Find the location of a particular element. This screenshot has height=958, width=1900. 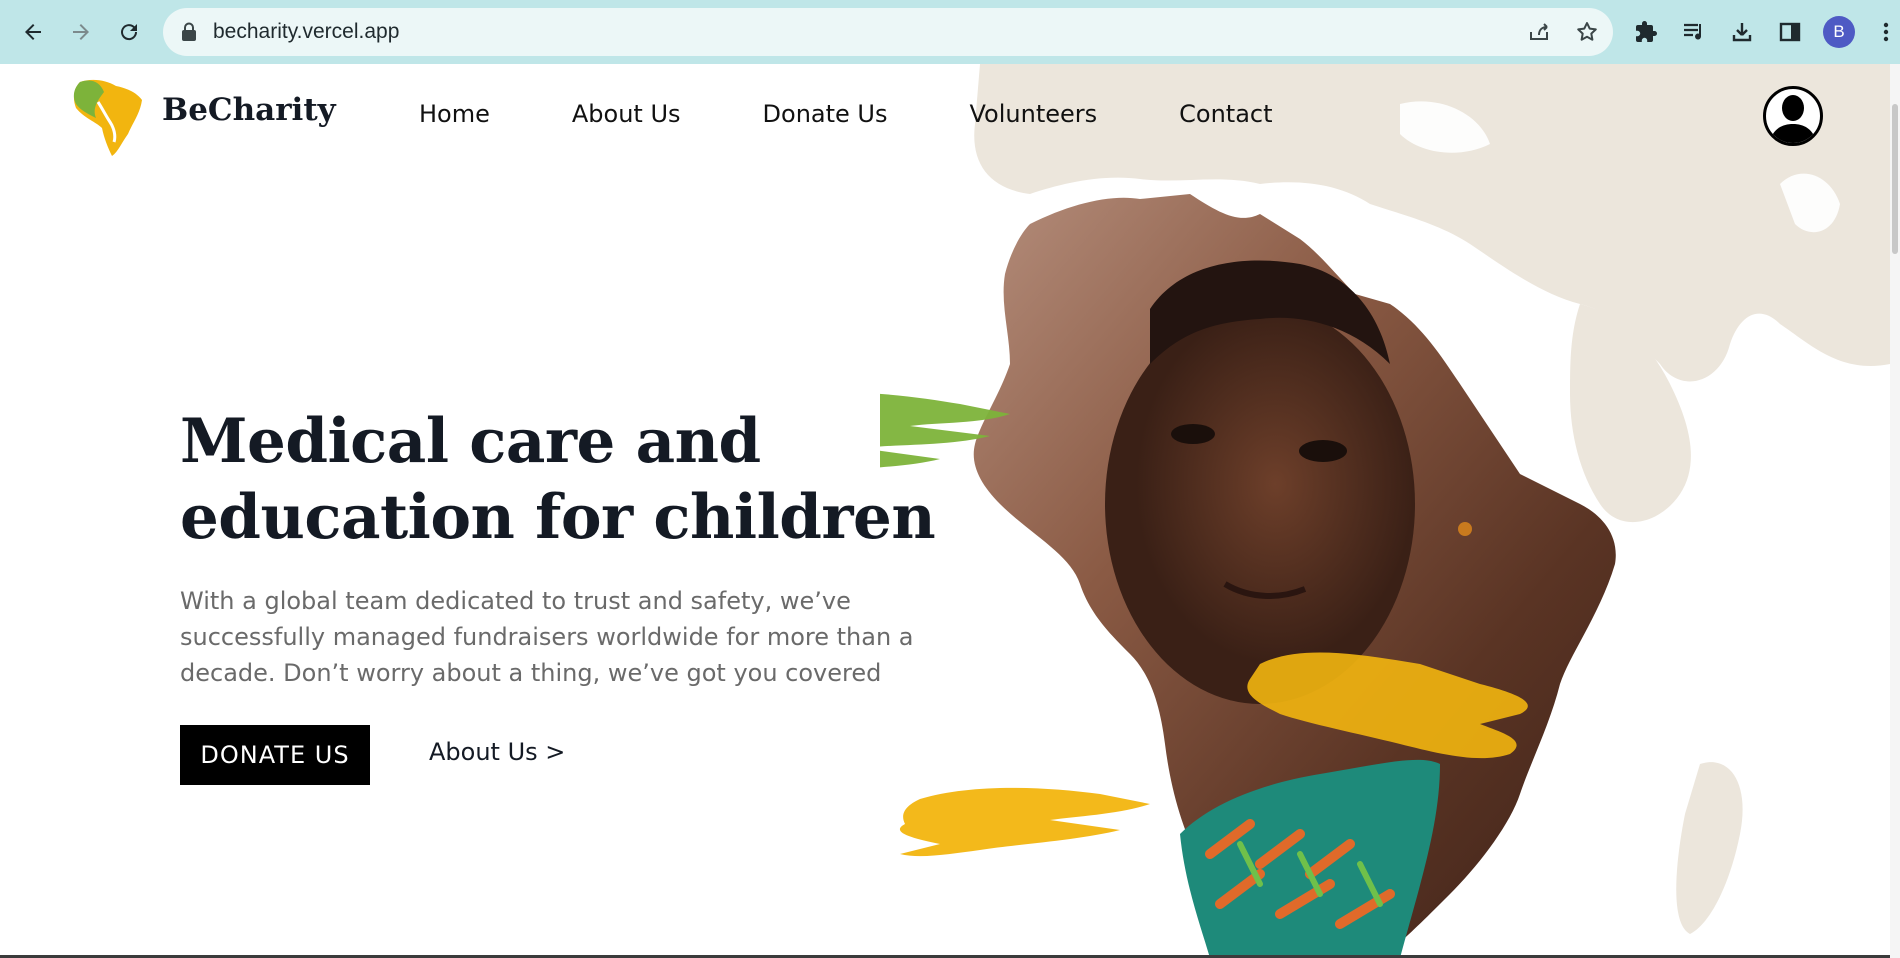

lock-icon is located at coordinates (189, 32).